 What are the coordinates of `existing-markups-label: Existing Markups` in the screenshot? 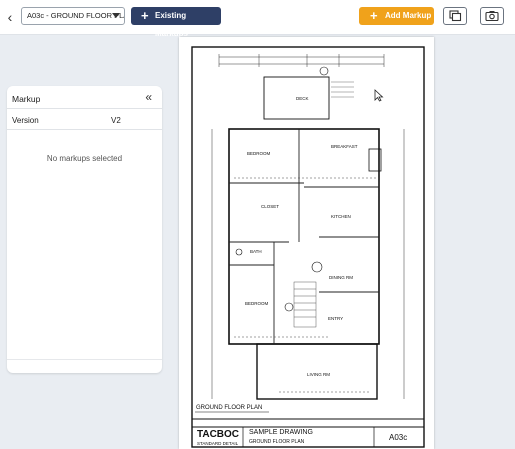 It's located at (171, 24).